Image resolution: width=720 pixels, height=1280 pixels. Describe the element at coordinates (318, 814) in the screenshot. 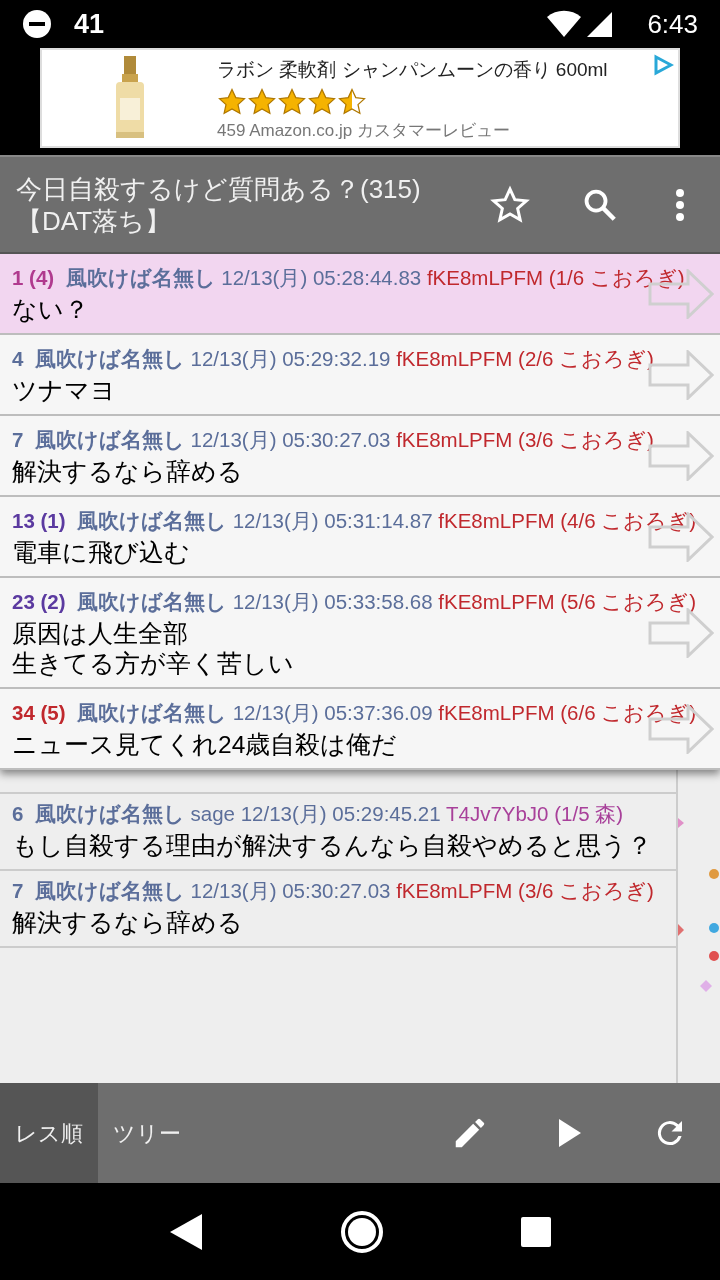

I see `post-header: 6 風吹けば名無し sage 12/13(月) 05:29:45.21 T4Jv7YbJ0 (1/5 森)` at that location.